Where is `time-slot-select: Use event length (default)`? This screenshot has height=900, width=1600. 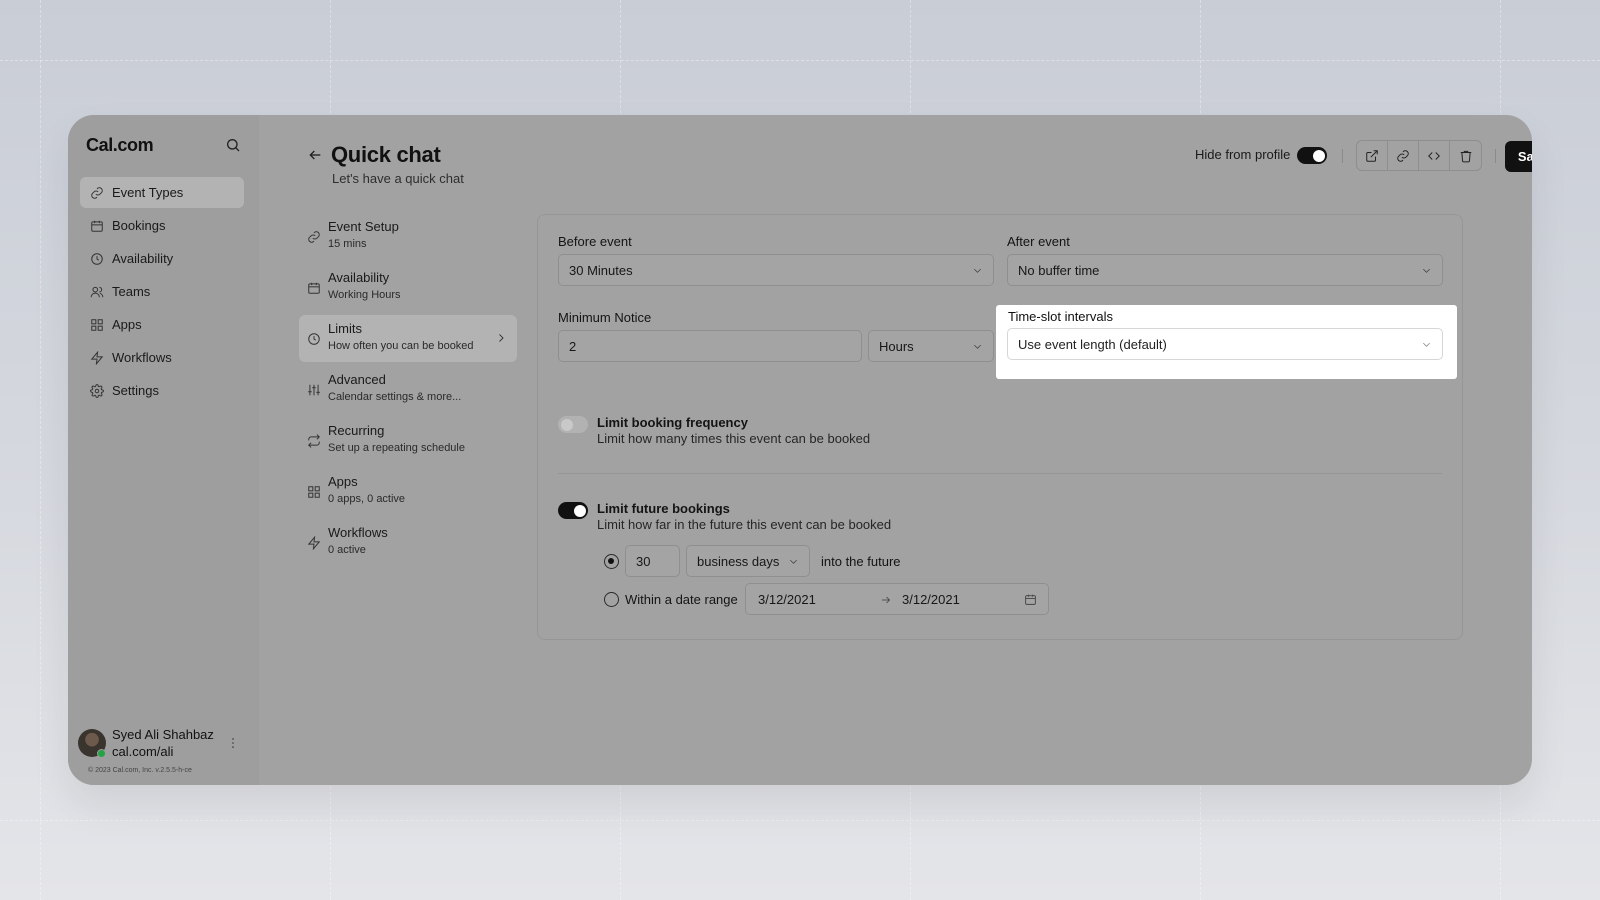 time-slot-select: Use event length (default) is located at coordinates (1225, 344).